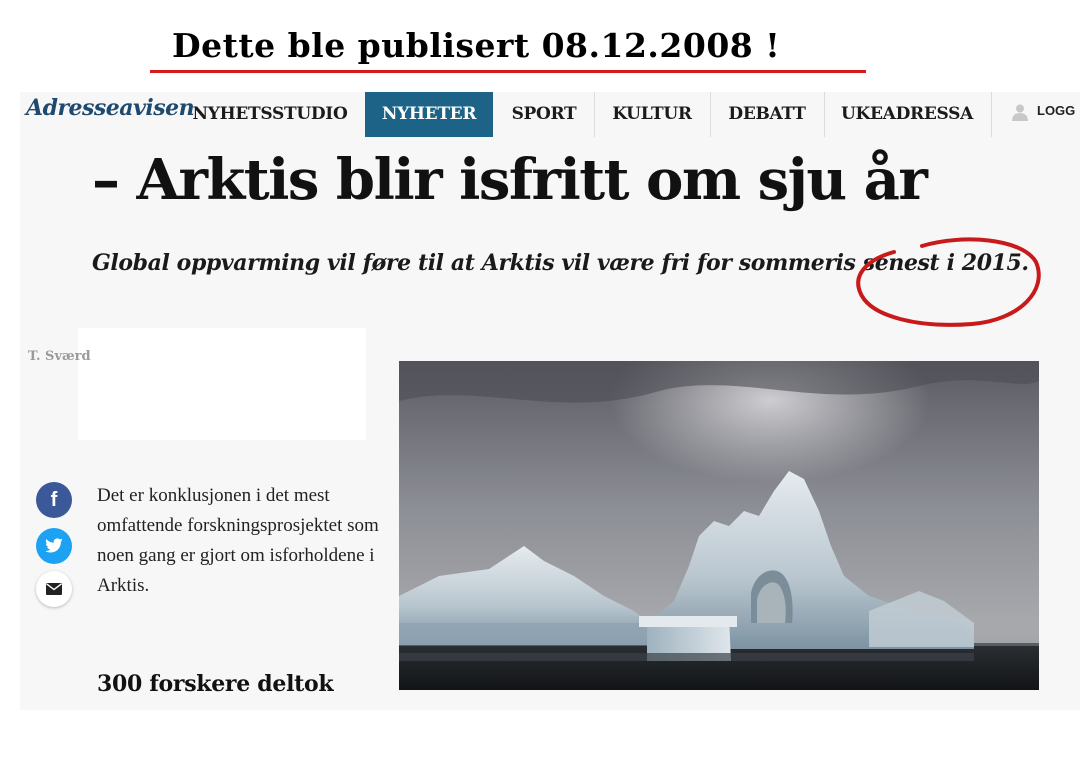 The height and width of the screenshot is (757, 1080). I want to click on facebook-icon: f, so click(54, 500).